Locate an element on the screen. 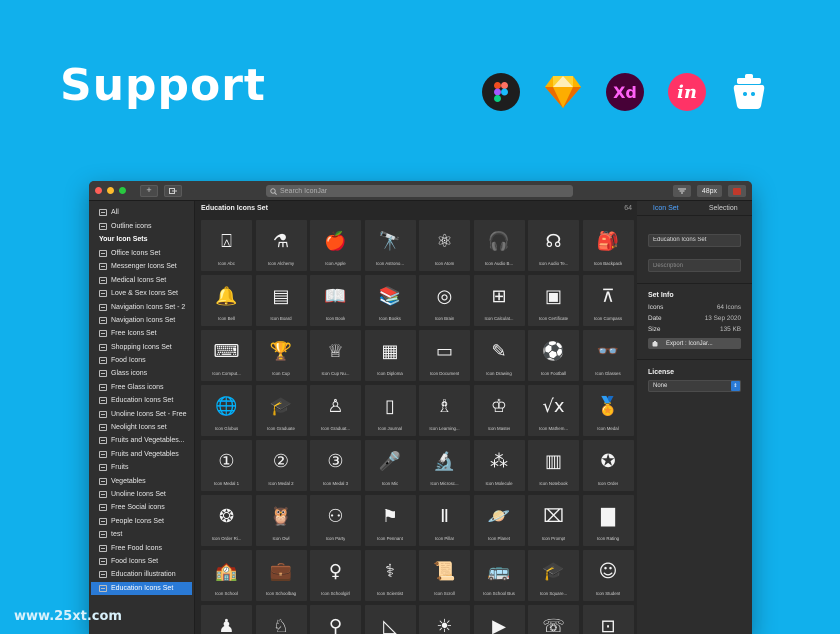 This screenshot has height=634, width=840. icon-tile: 💼 Icon Schoolbag is located at coordinates (281, 575).